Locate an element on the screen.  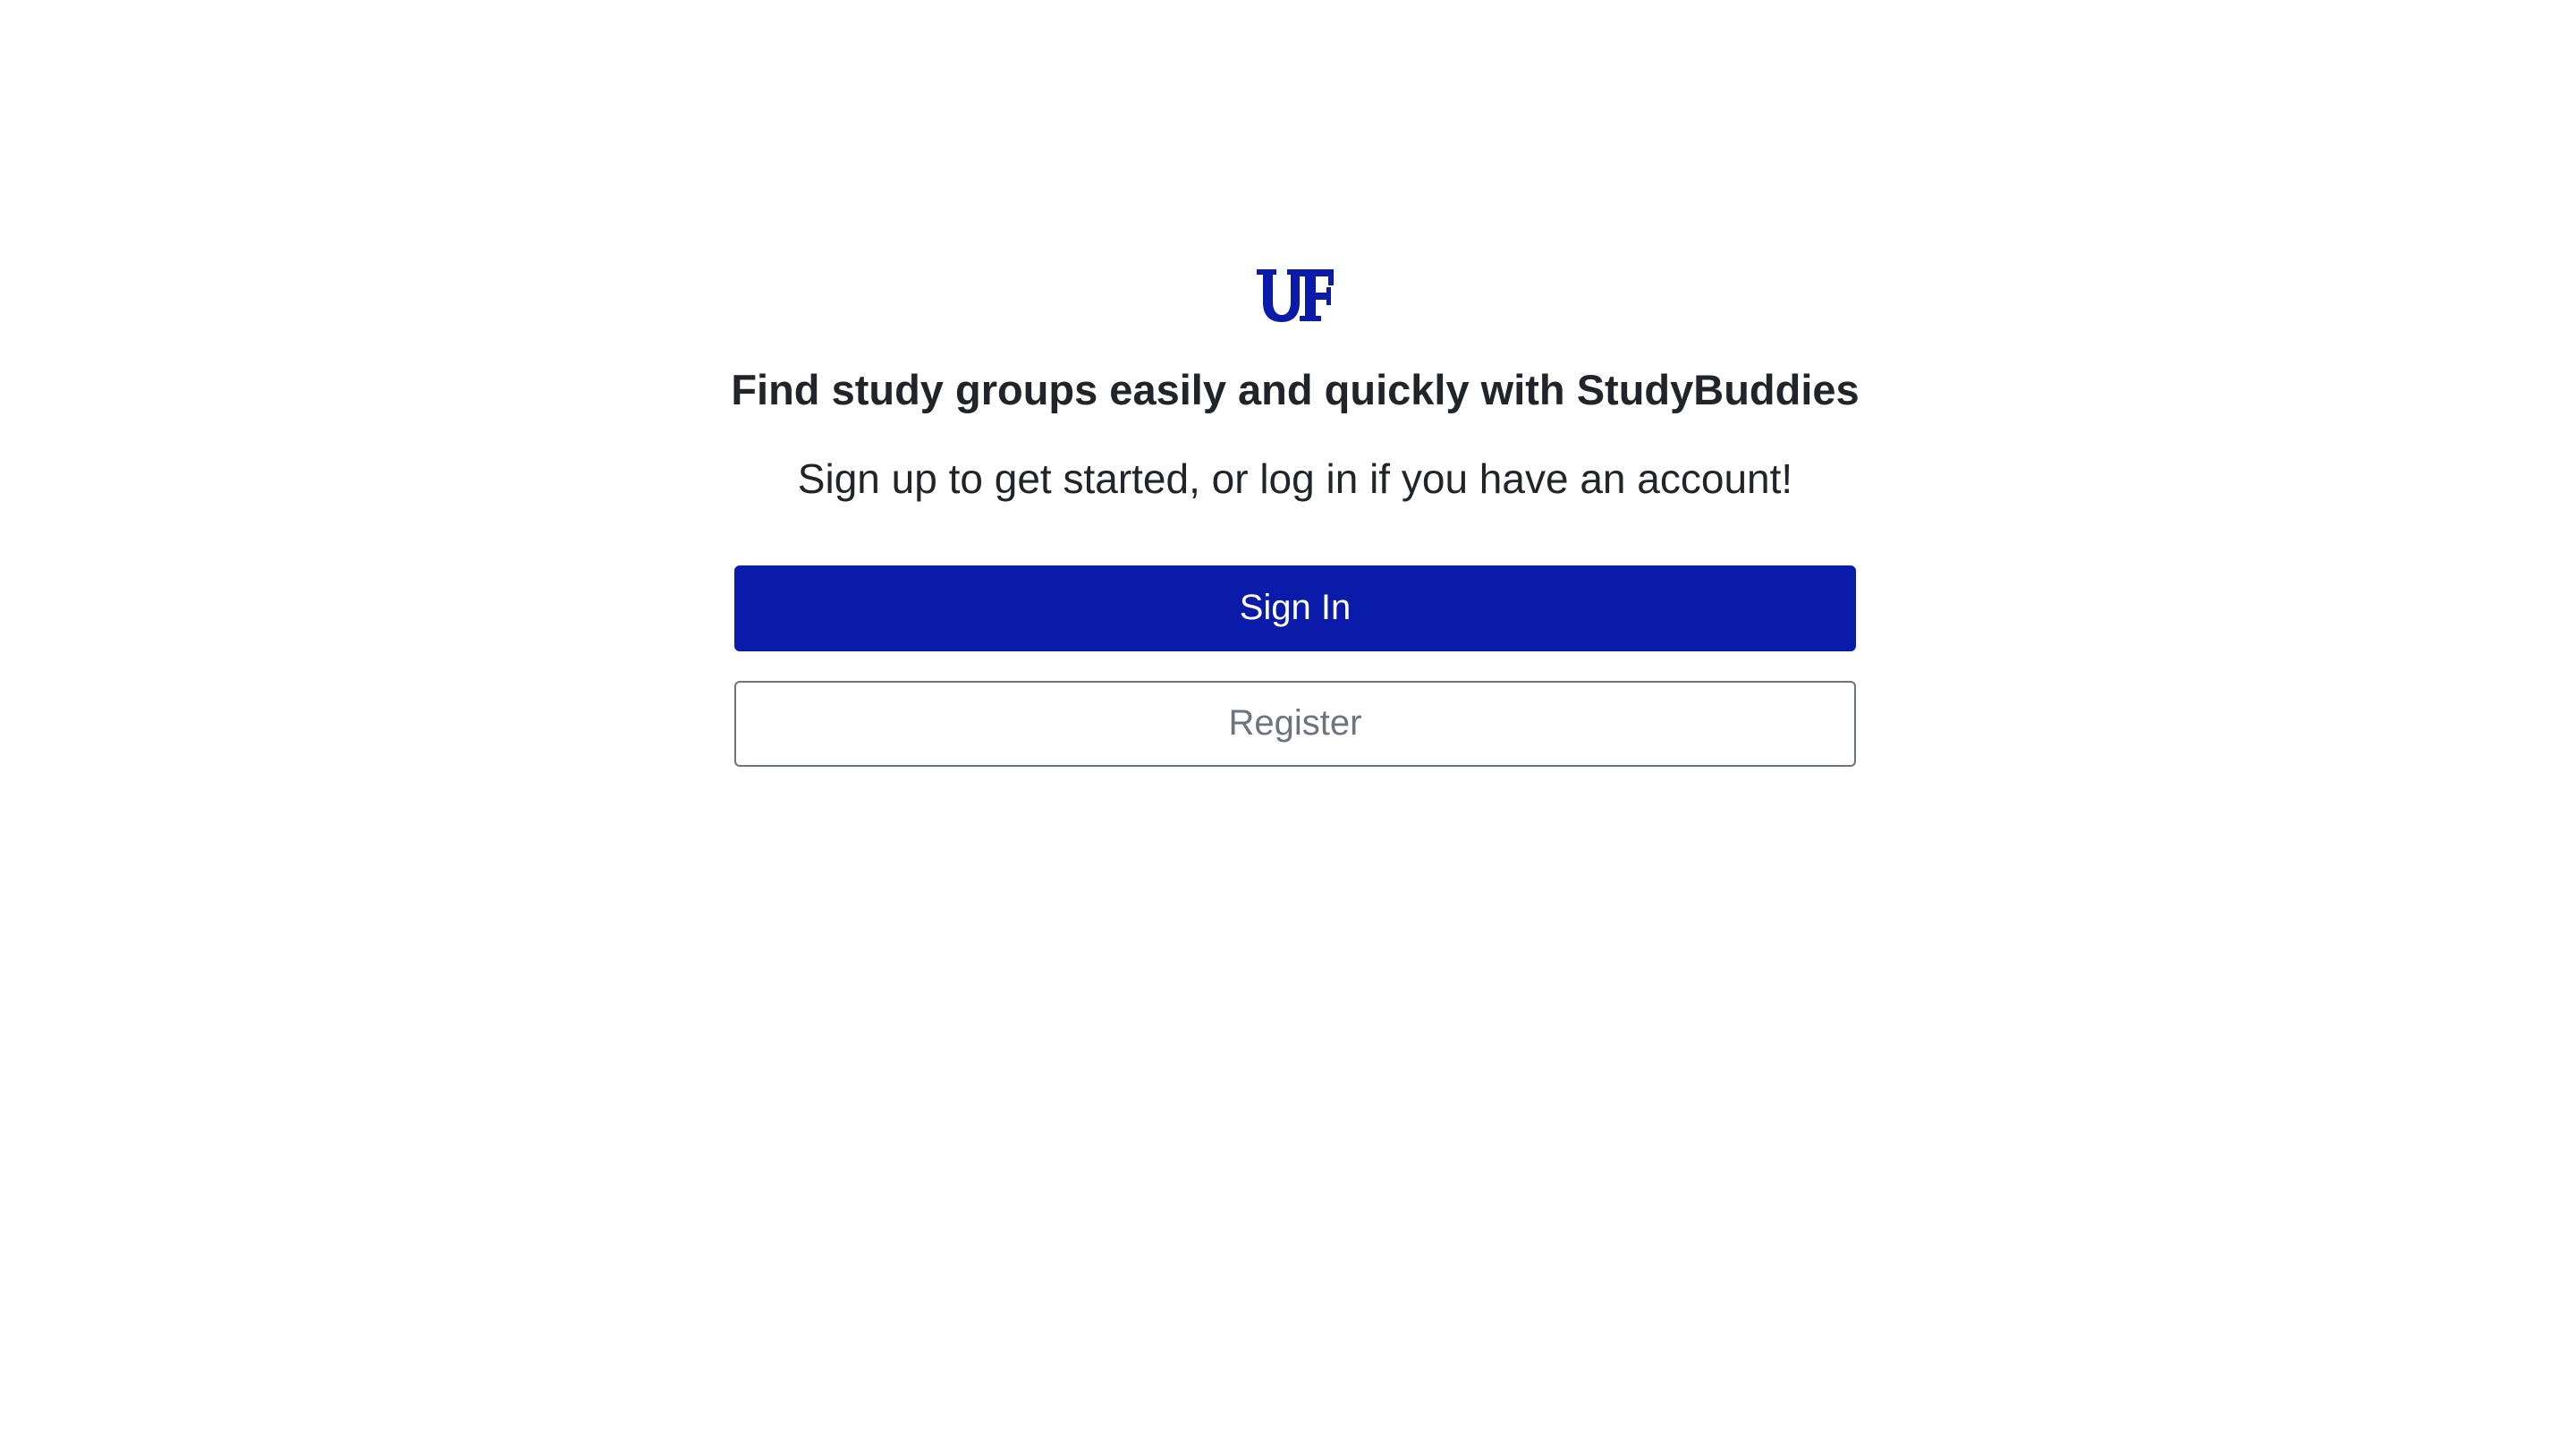
uf-logo-mark is located at coordinates (1295, 295).